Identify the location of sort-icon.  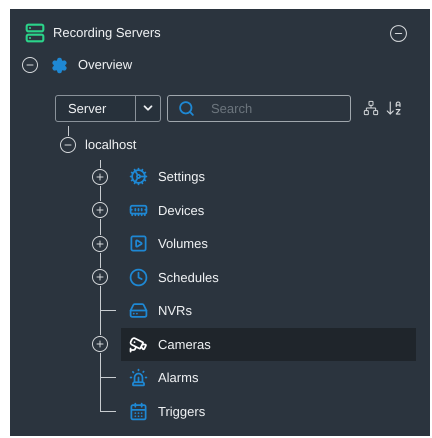
(394, 108).